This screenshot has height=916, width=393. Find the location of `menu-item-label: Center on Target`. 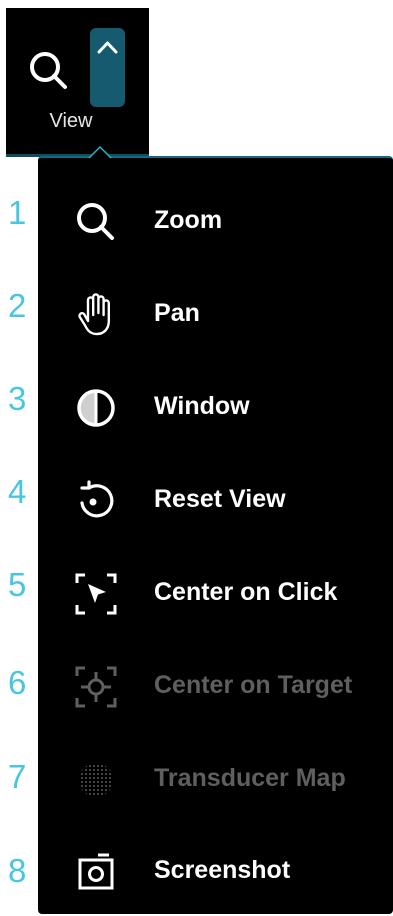

menu-item-label: Center on Target is located at coordinates (253, 685).